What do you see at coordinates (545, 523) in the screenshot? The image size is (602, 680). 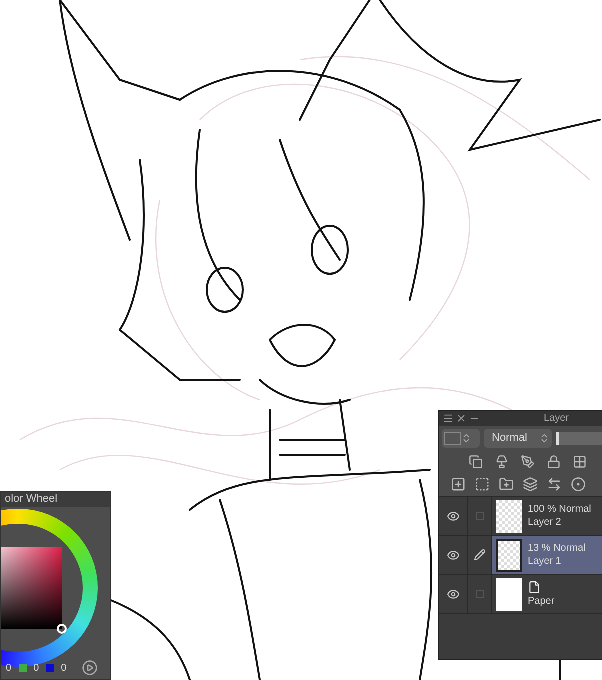 I see `layer-name: Layer 2` at bounding box center [545, 523].